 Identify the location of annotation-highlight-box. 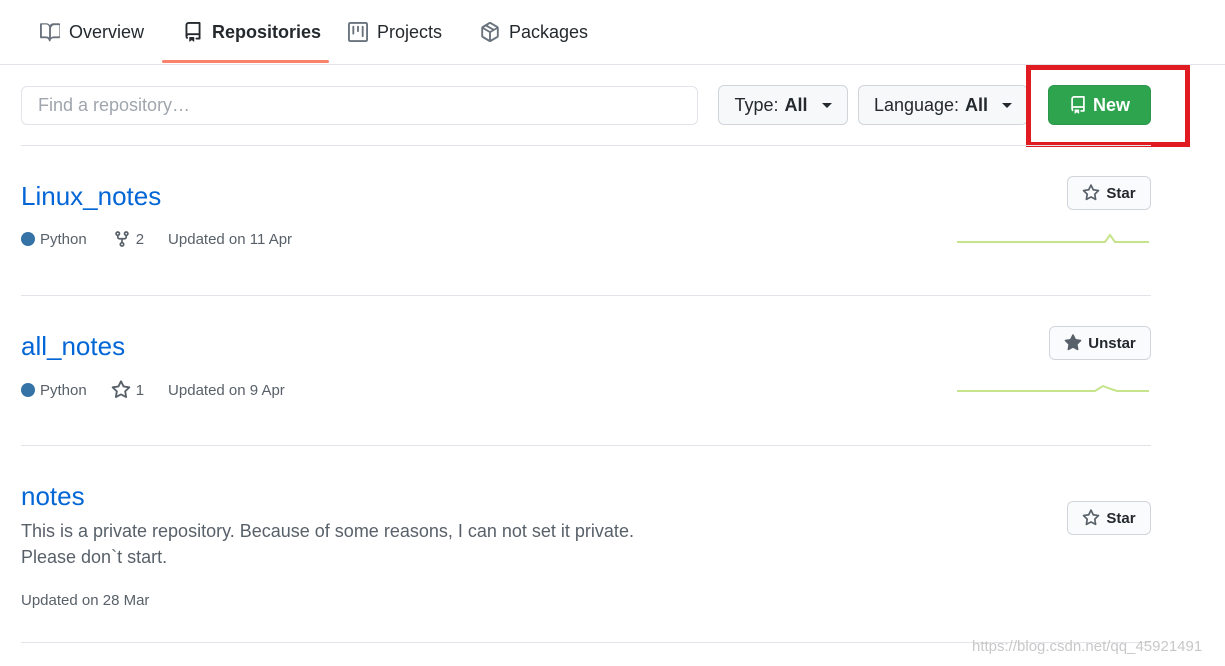
(1108, 106).